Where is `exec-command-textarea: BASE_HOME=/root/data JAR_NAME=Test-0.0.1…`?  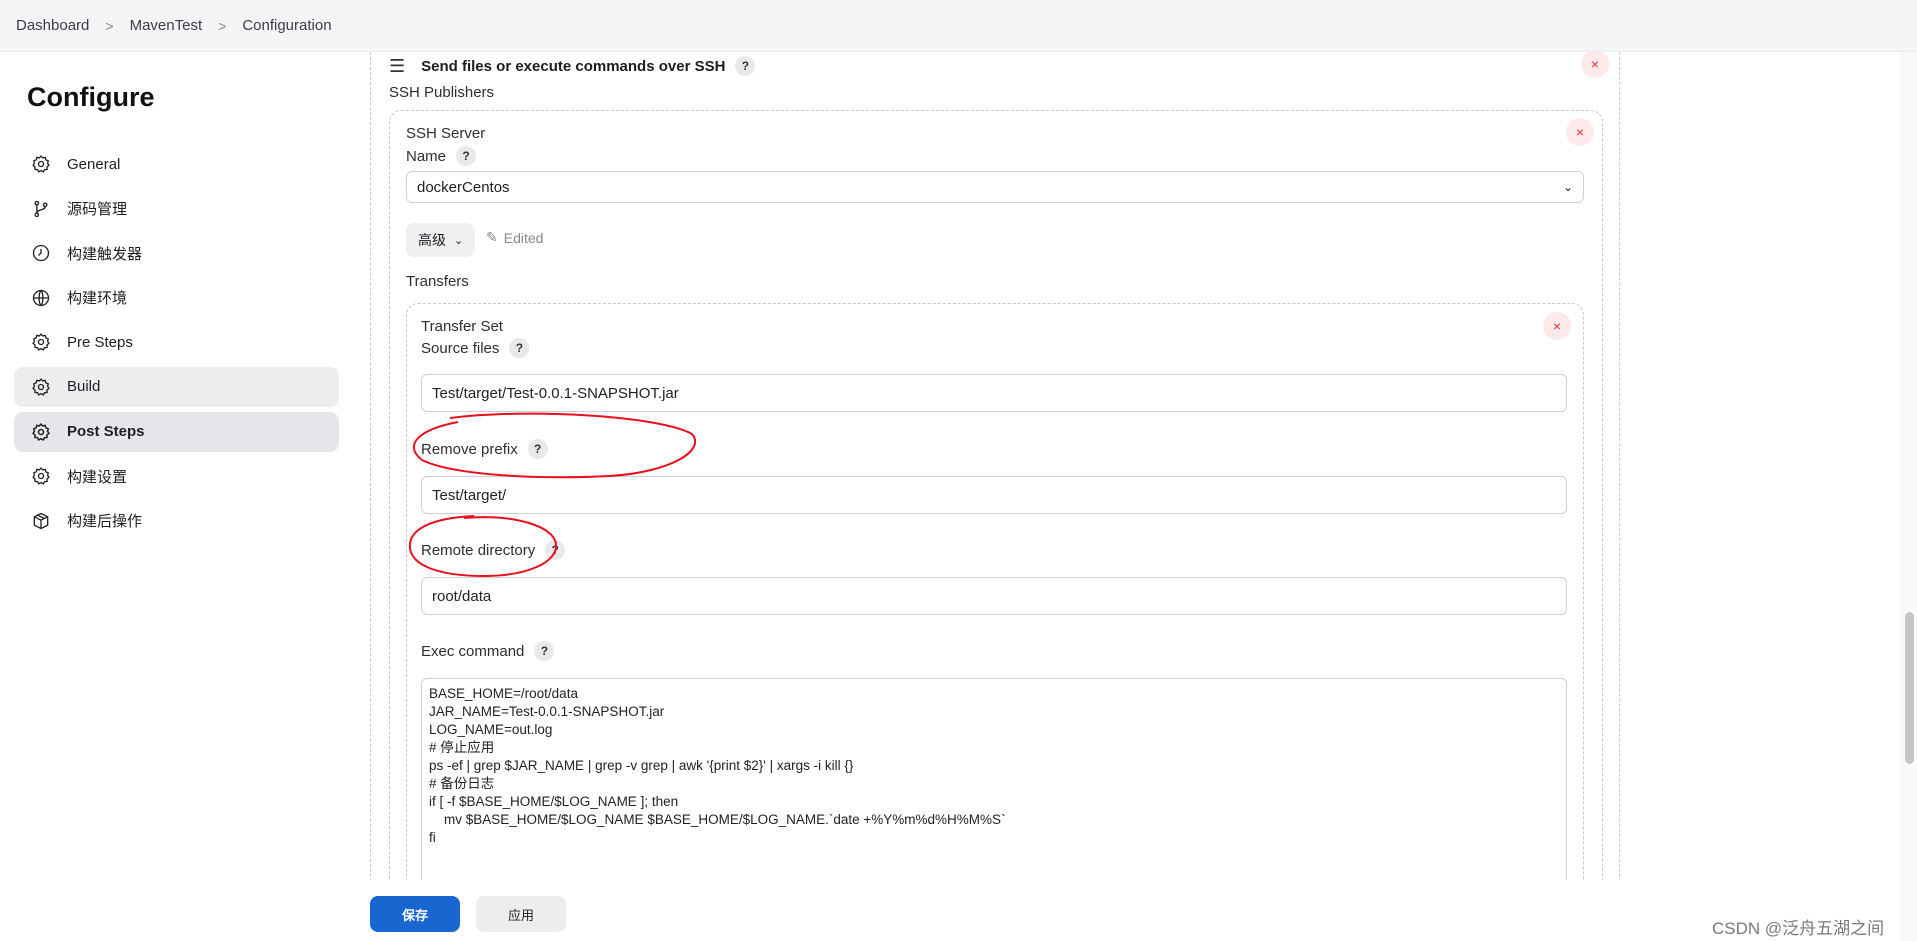
exec-command-textarea: BASE_HOME=/root/data JAR_NAME=Test-0.0.1… is located at coordinates (994, 779).